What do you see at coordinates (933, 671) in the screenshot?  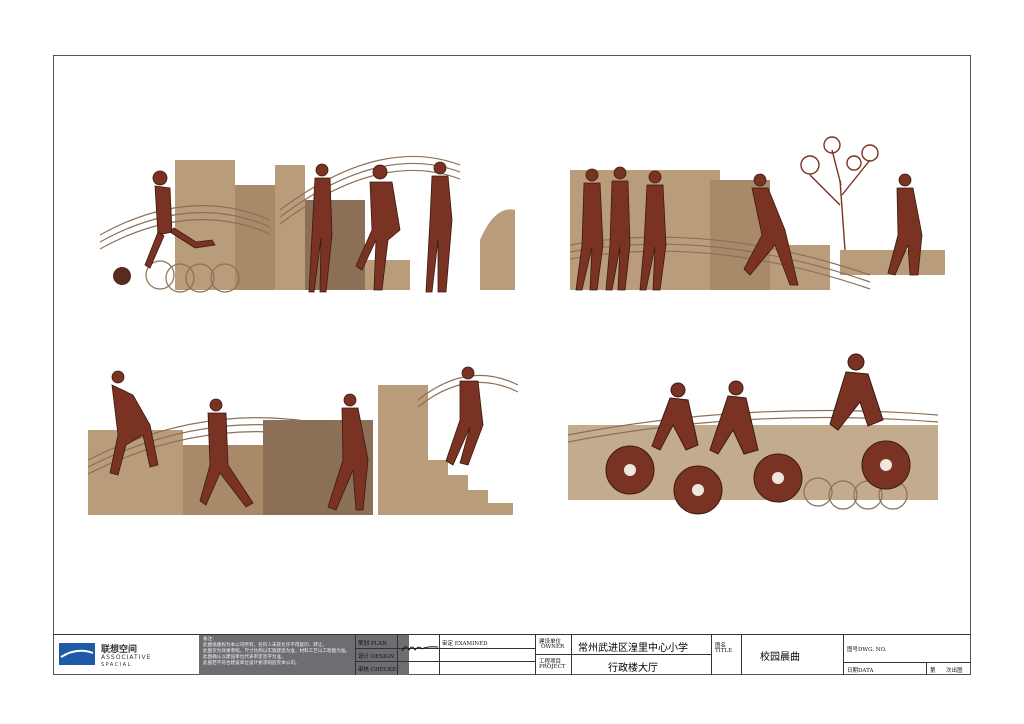 I see `page-prefix: 第` at bounding box center [933, 671].